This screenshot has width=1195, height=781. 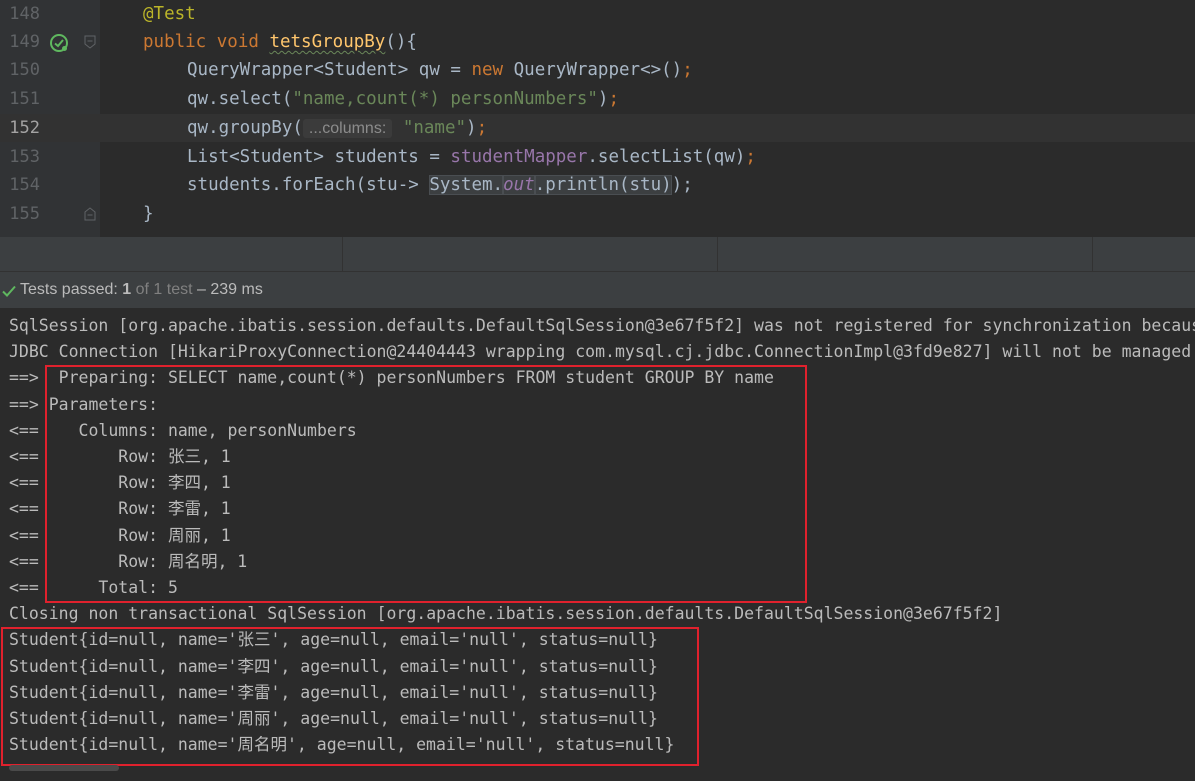 I want to click on code-content: @Test, so click(x=169, y=14).